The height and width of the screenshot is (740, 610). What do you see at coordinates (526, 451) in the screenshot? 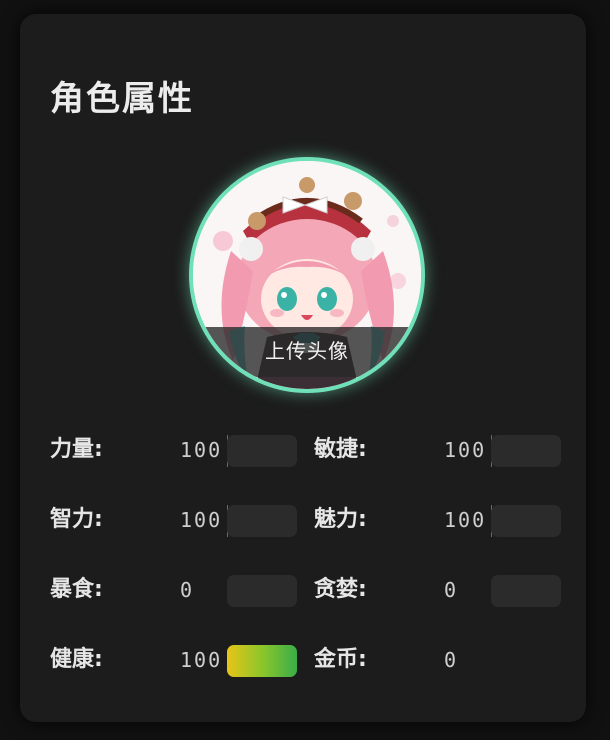
I see `agility-input` at bounding box center [526, 451].